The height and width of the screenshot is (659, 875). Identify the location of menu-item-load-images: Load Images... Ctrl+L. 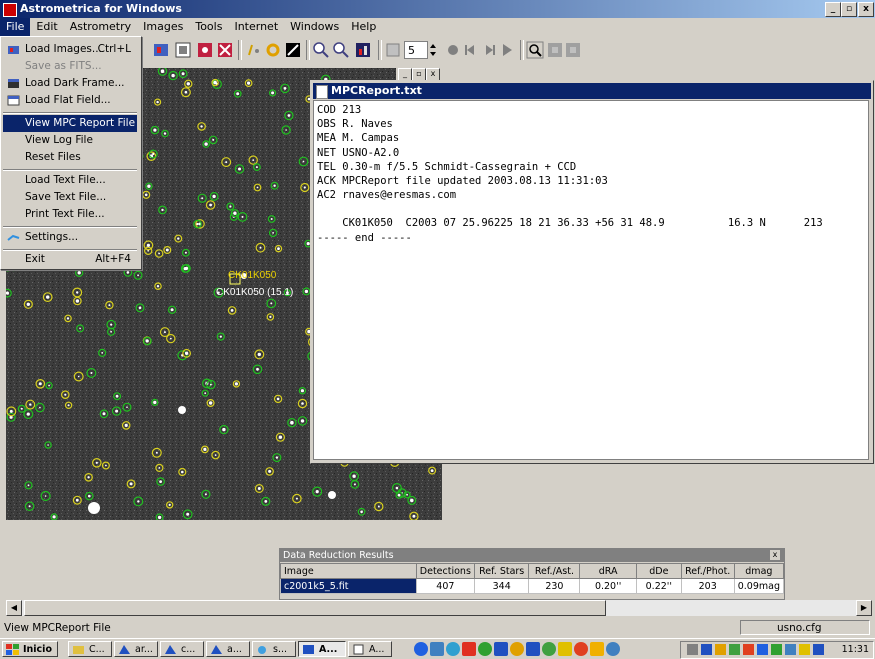
(70, 49).